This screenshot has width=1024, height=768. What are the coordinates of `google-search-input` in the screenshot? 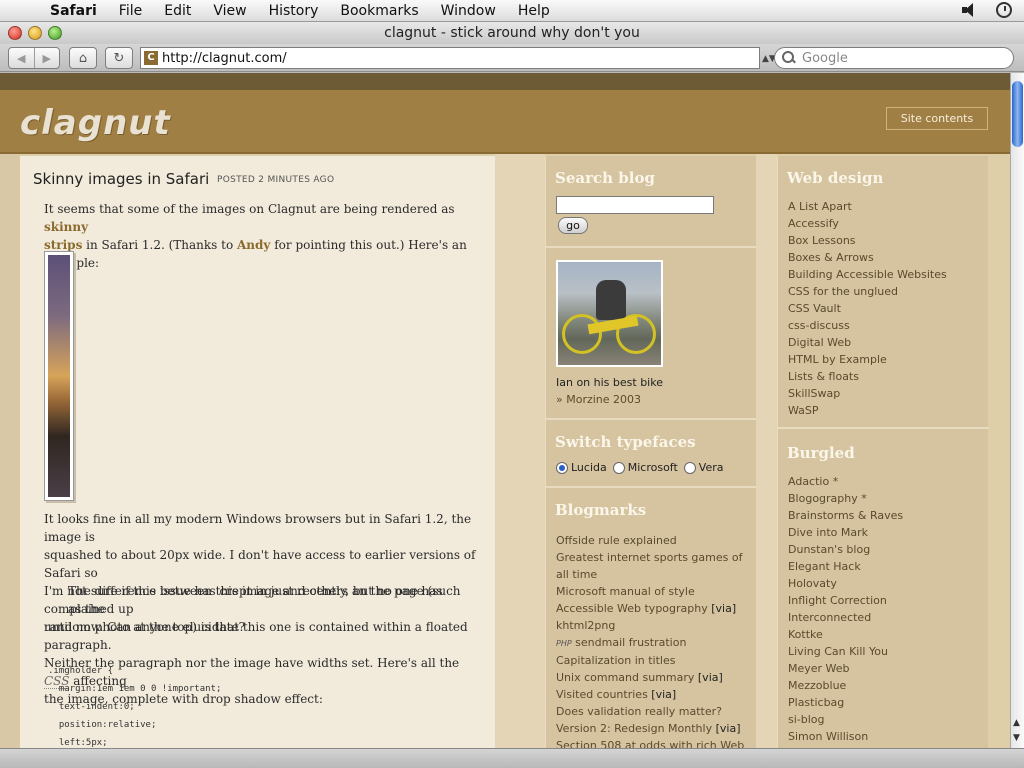 It's located at (902, 58).